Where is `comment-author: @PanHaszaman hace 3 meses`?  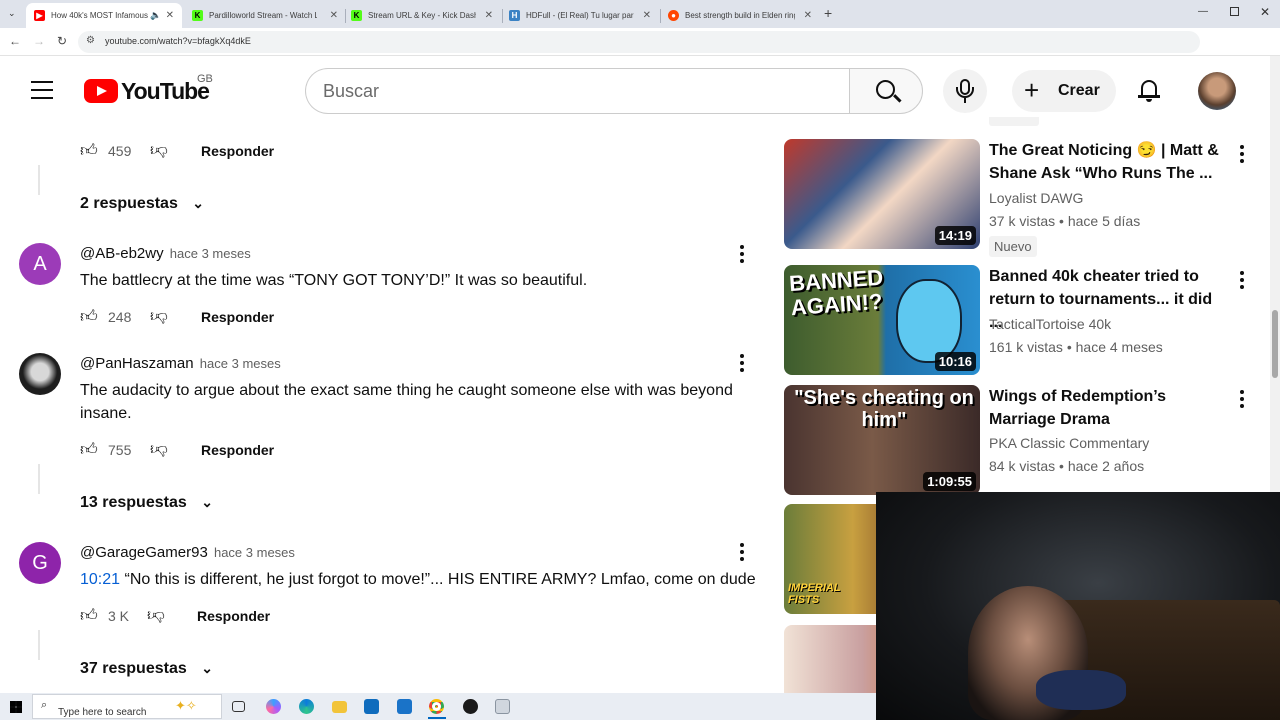 comment-author: @PanHaszaman hace 3 meses is located at coordinates (180, 363).